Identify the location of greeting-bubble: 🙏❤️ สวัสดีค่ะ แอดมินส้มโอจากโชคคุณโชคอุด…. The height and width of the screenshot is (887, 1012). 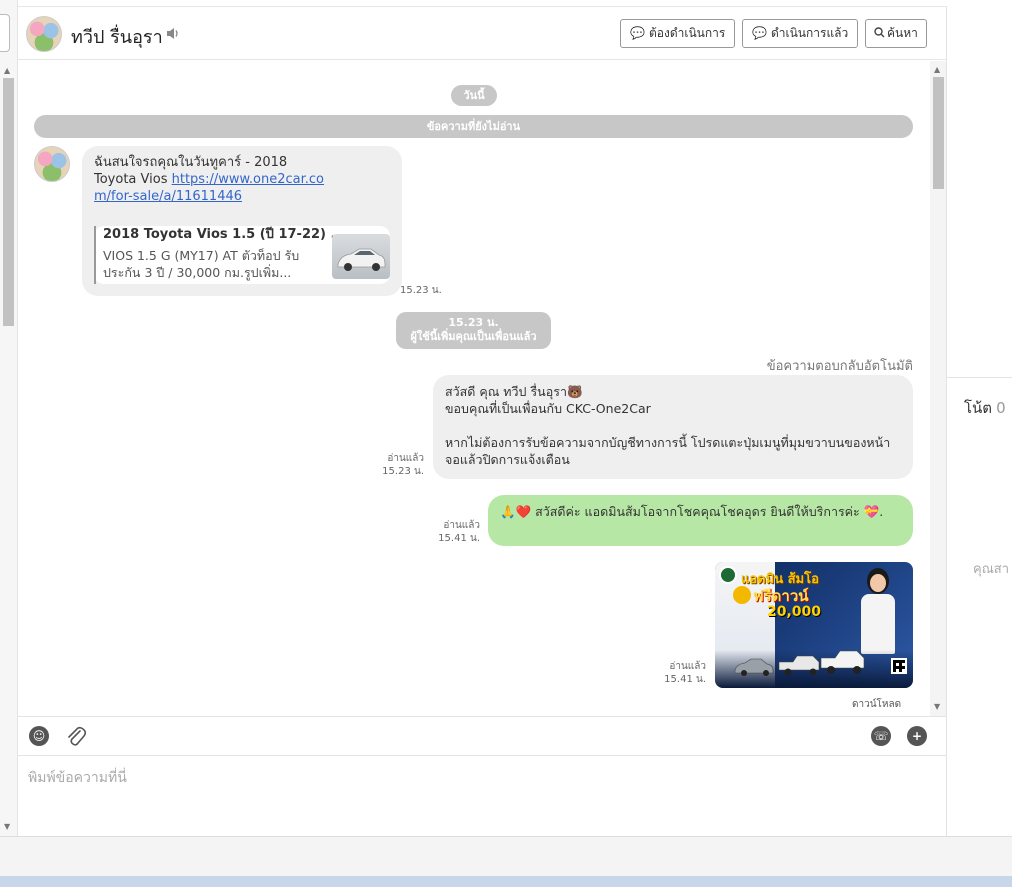
(700, 520).